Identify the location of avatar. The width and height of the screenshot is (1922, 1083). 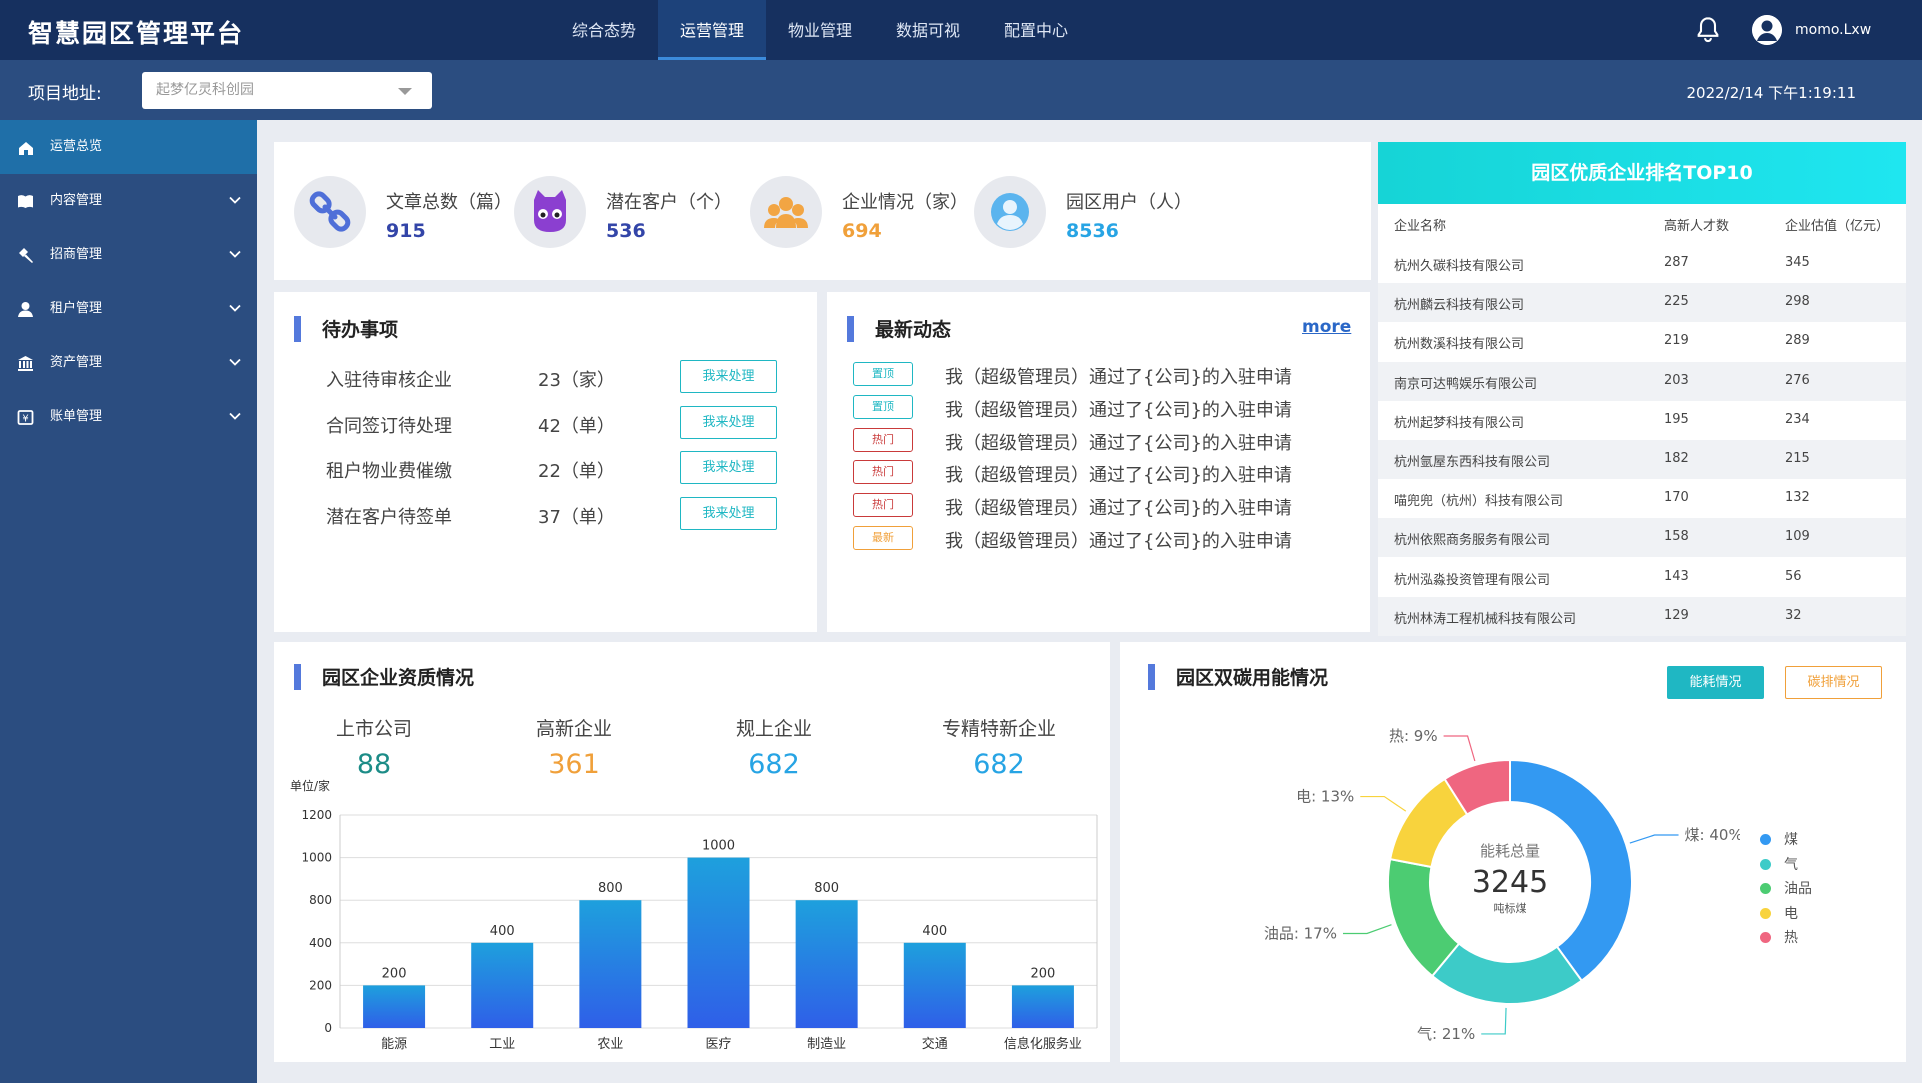
(1767, 30).